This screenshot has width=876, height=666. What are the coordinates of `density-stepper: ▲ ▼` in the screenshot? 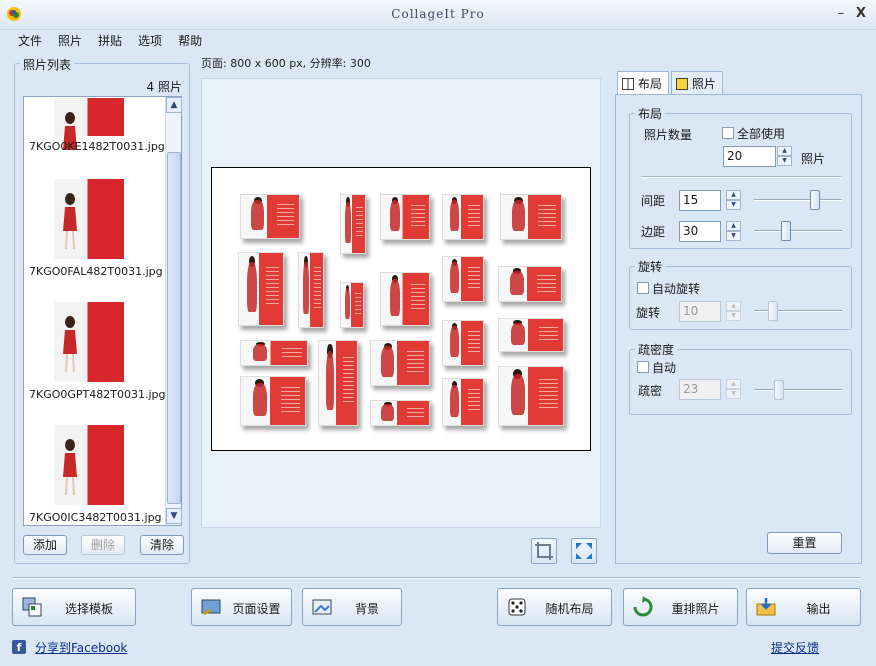 It's located at (733, 389).